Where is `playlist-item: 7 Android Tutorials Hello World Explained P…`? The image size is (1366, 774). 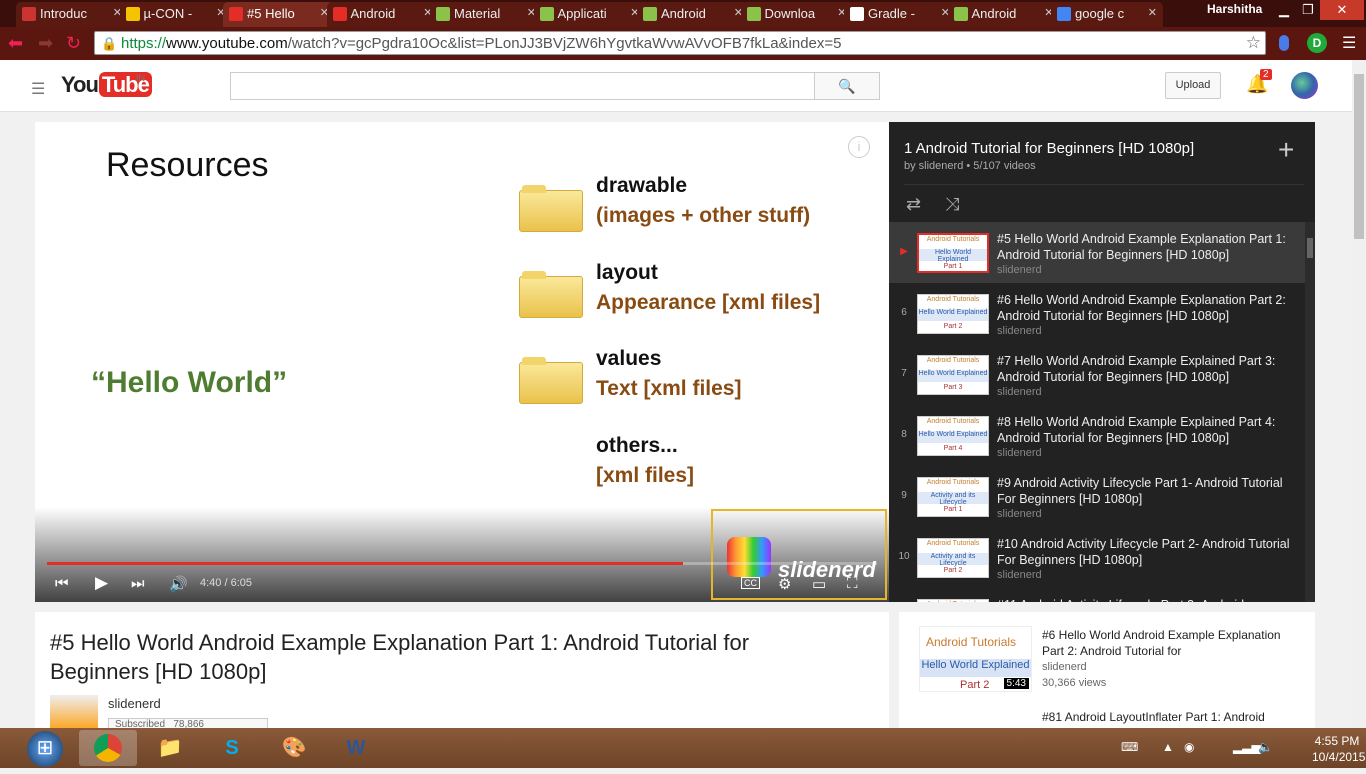 playlist-item: 7 Android Tutorials Hello World Explained P… is located at coordinates (1097, 374).